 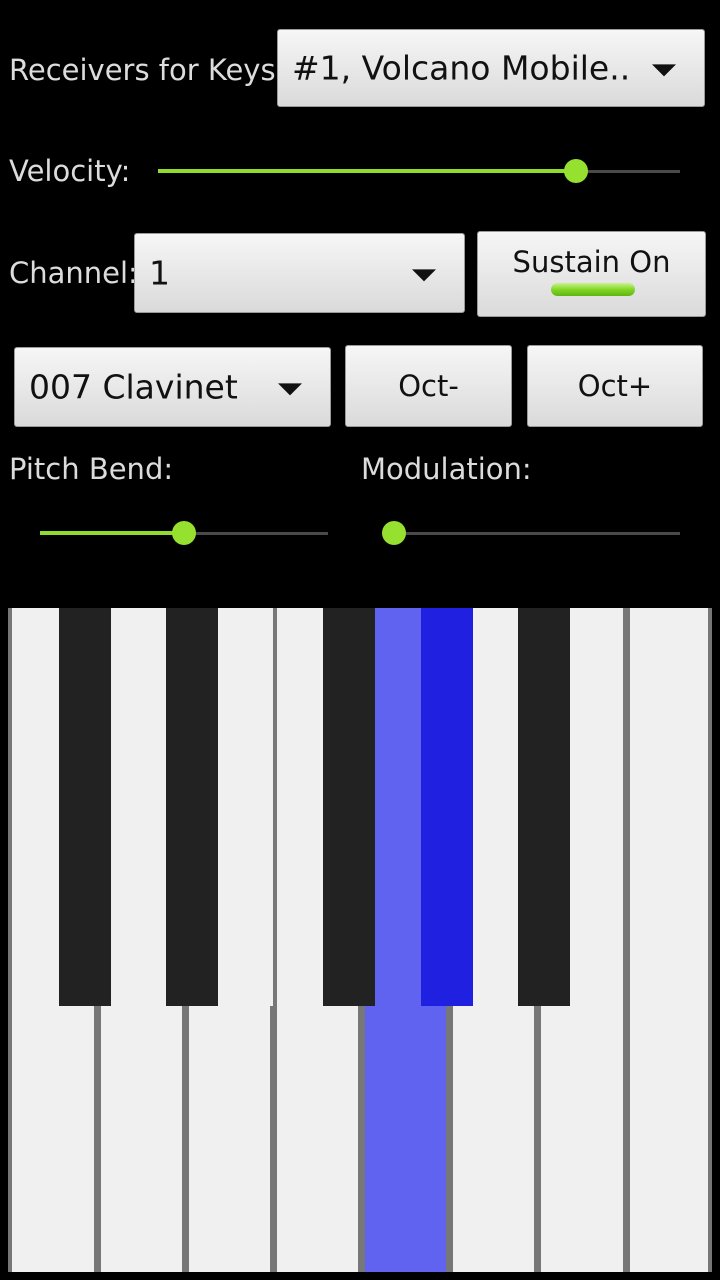 I want to click on velocity-slider, so click(x=419, y=171).